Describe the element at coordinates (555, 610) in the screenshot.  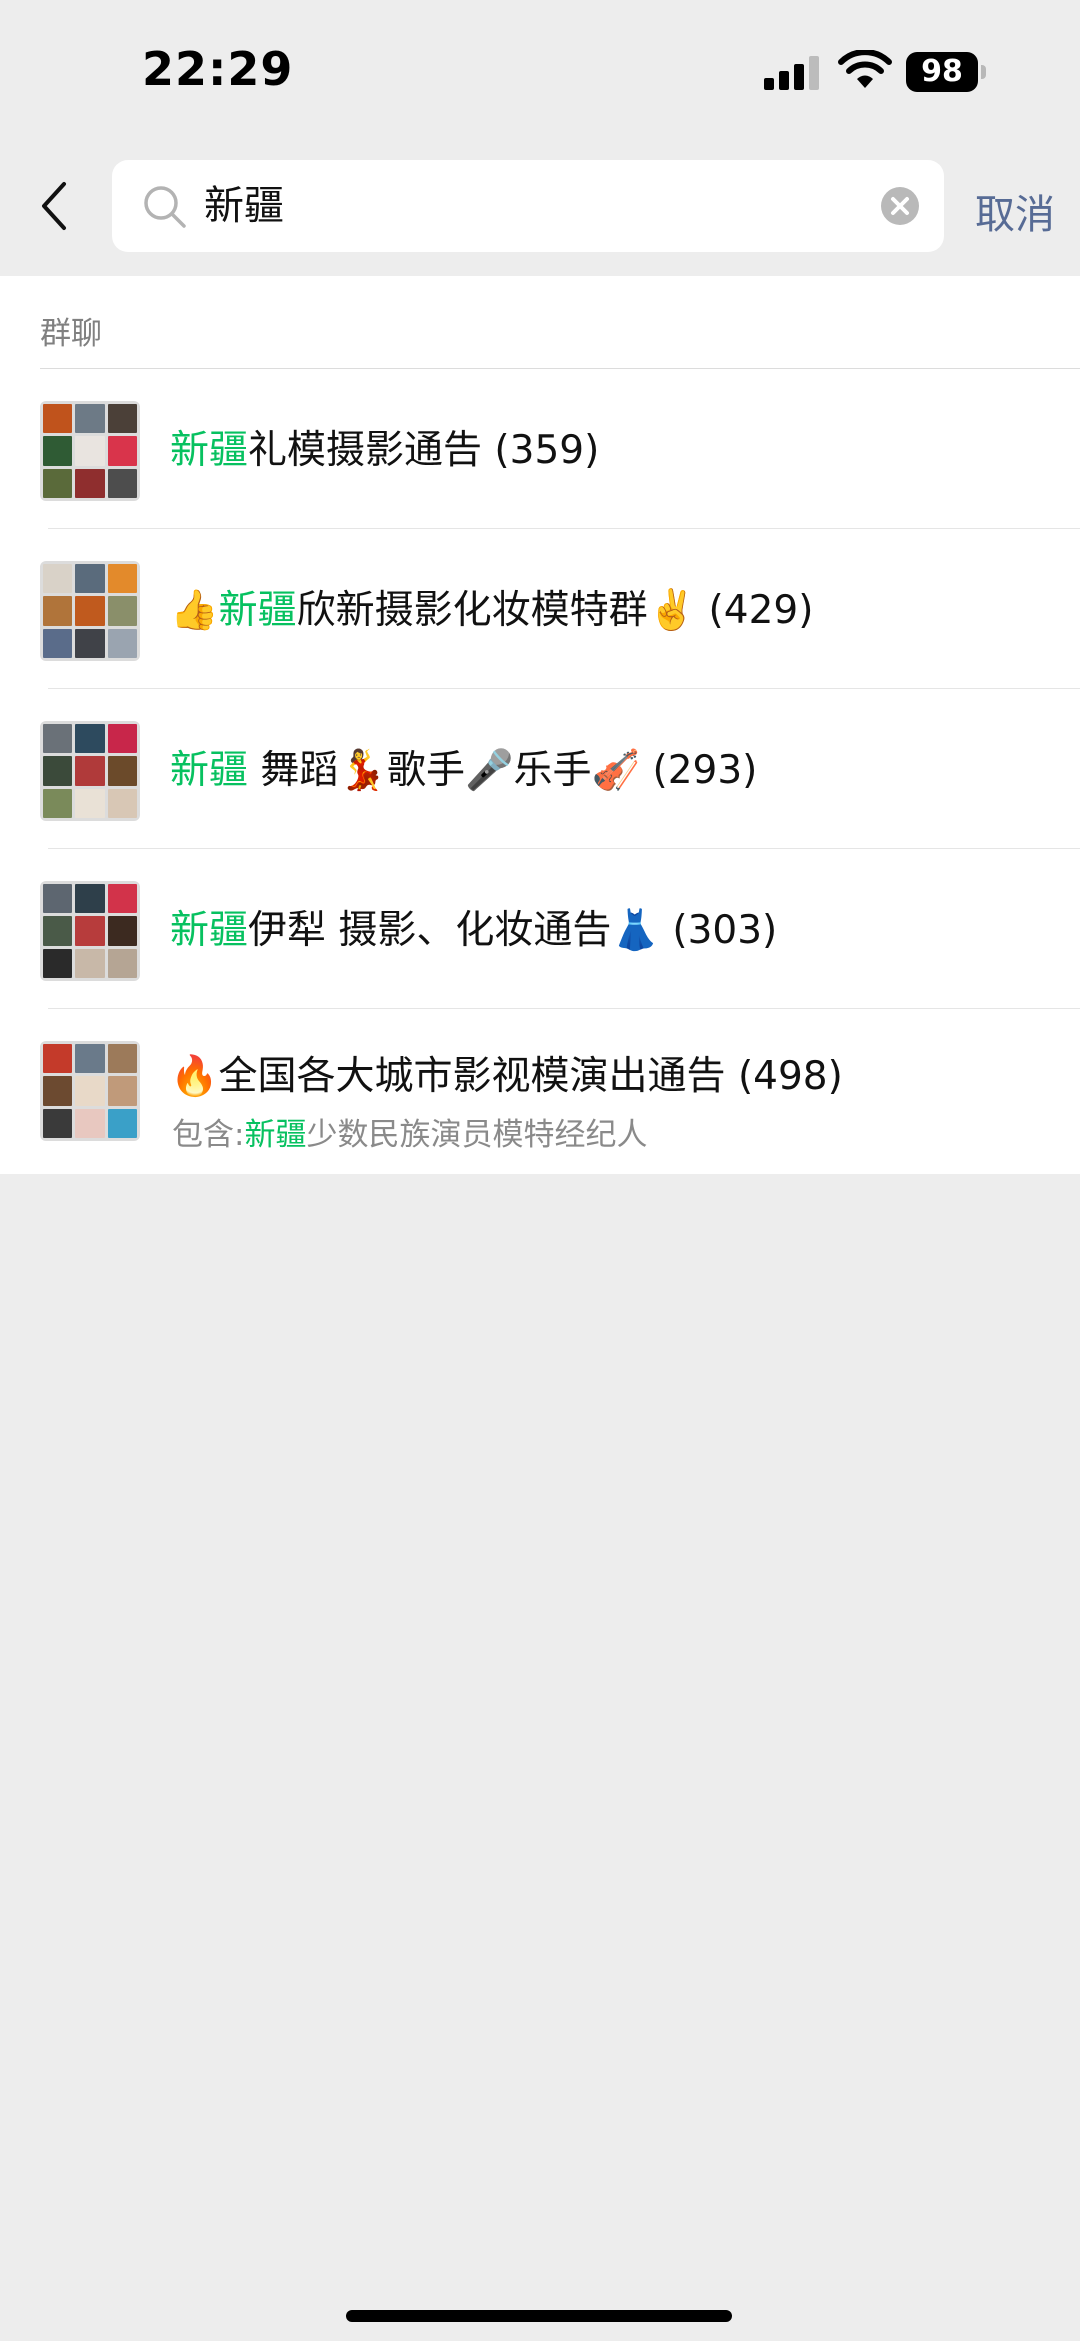
I see `title-rest: 欣新摄影化妆模特群✌️ (429)` at that location.